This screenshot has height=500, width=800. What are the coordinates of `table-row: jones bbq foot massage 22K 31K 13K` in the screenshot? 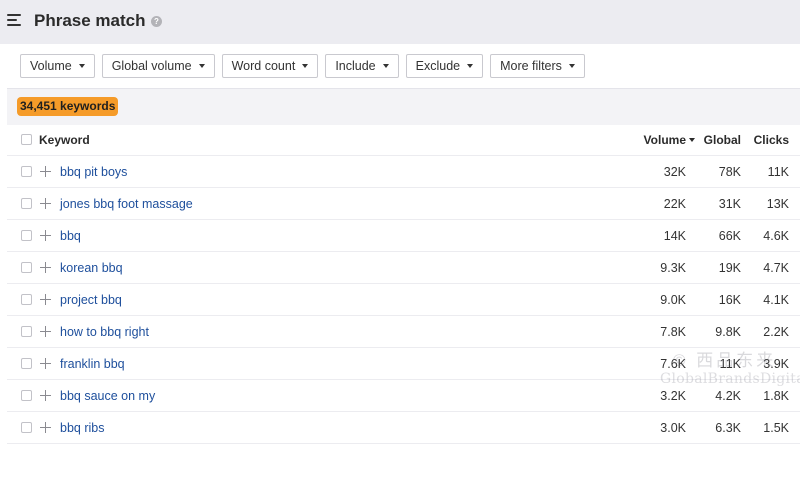 It's located at (403, 204).